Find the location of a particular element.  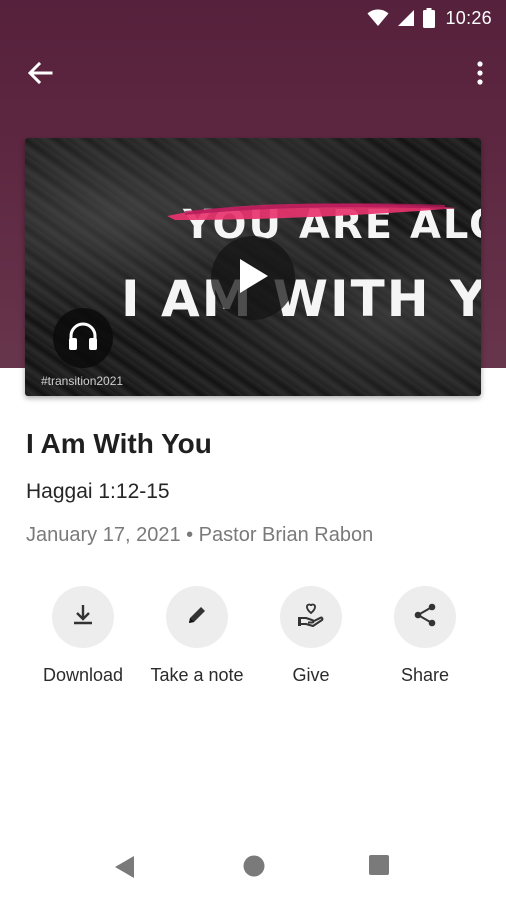

scripture-reference: Haggai 1:12-15 is located at coordinates (98, 491).